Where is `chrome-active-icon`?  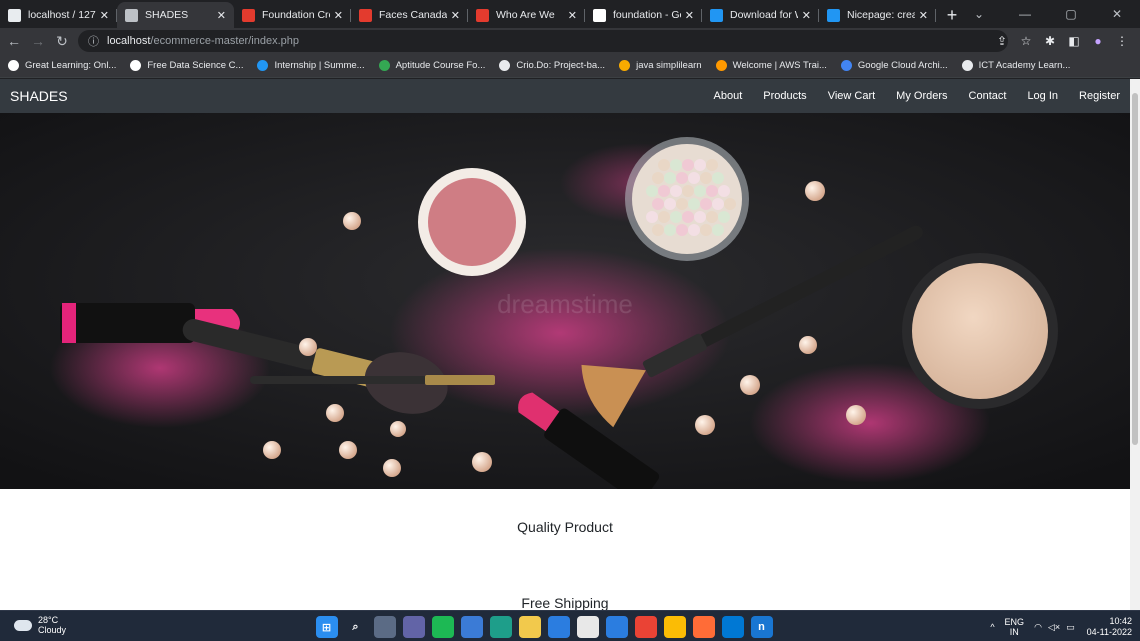 chrome-active-icon is located at coordinates (674, 627).